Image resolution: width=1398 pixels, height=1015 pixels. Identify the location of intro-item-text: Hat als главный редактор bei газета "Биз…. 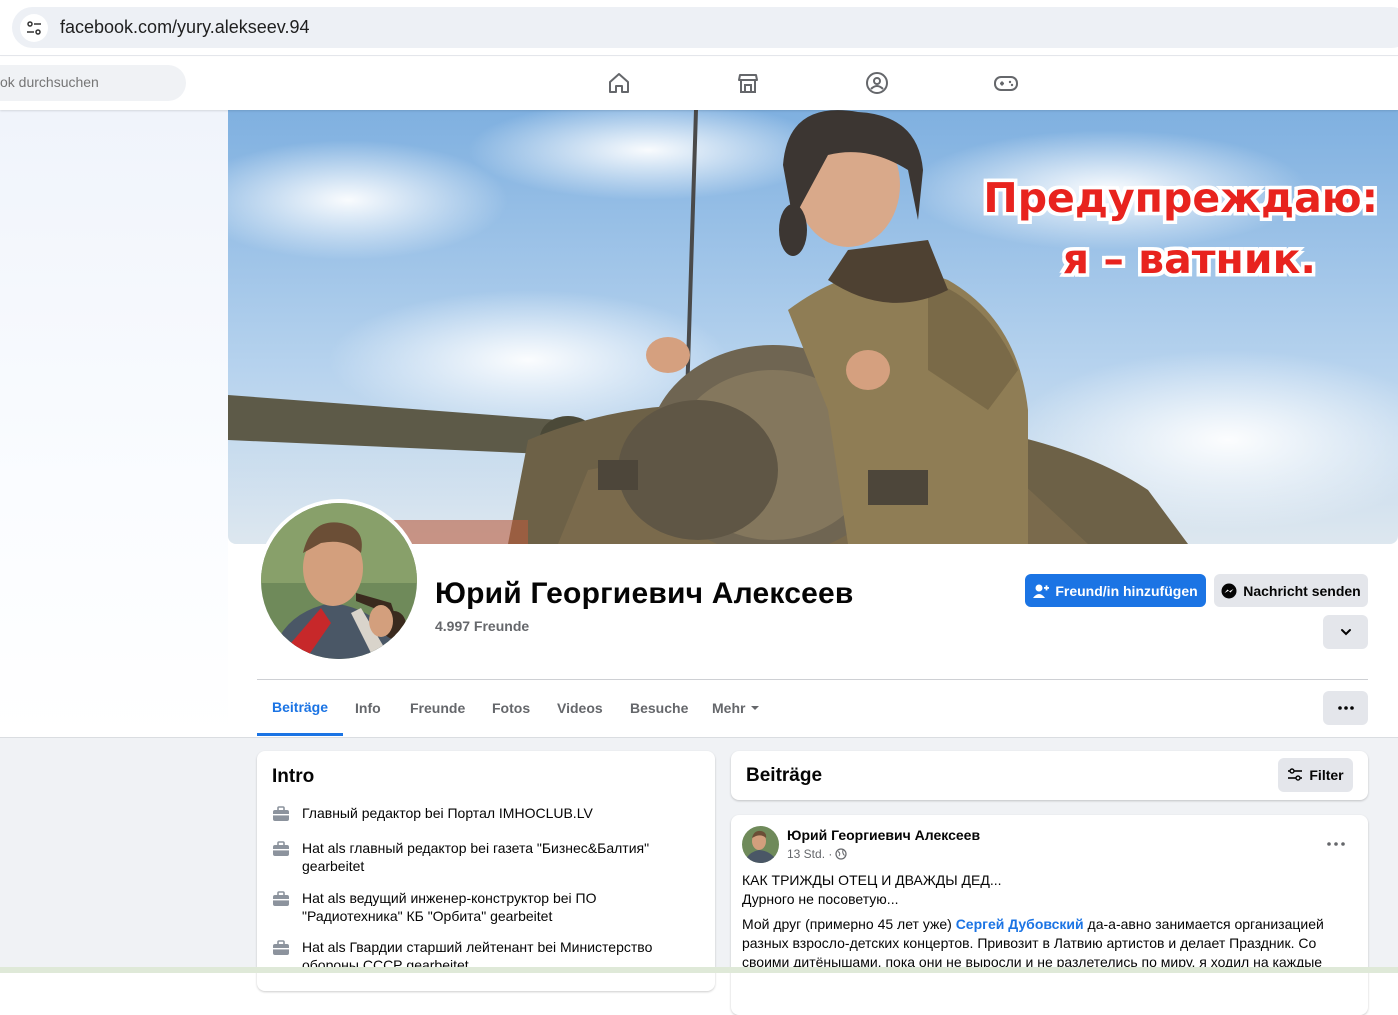
(476, 857).